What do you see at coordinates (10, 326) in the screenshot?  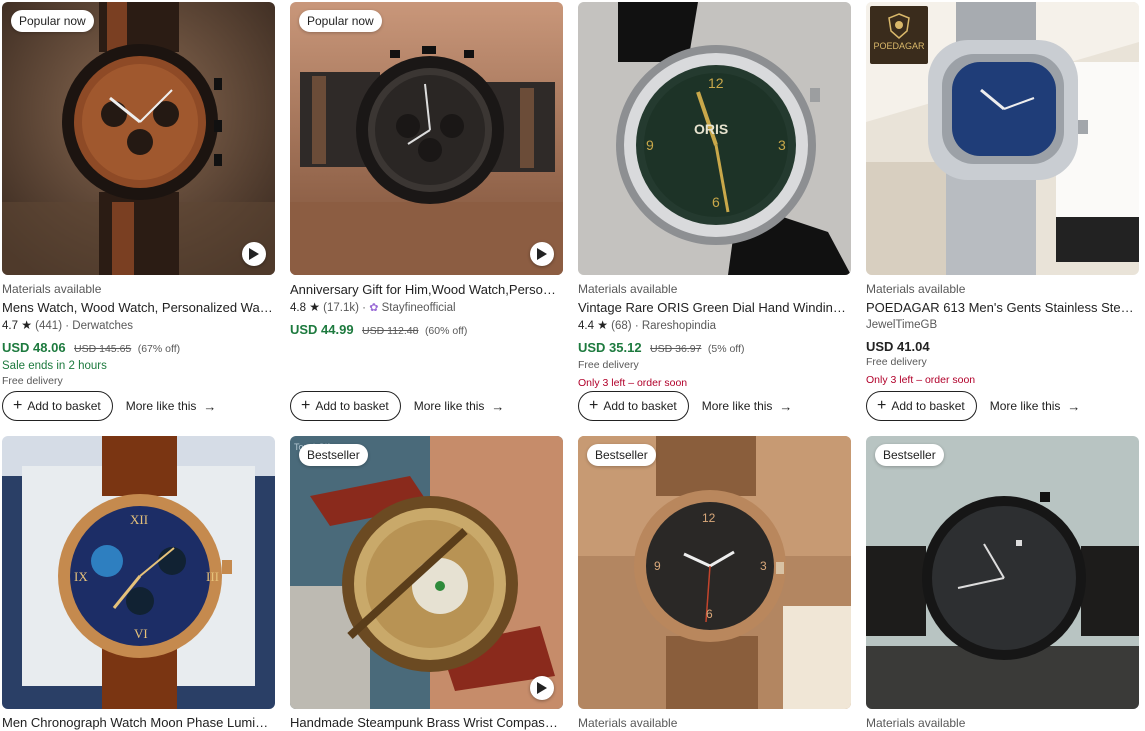 I see `rating-score: 4.7` at bounding box center [10, 326].